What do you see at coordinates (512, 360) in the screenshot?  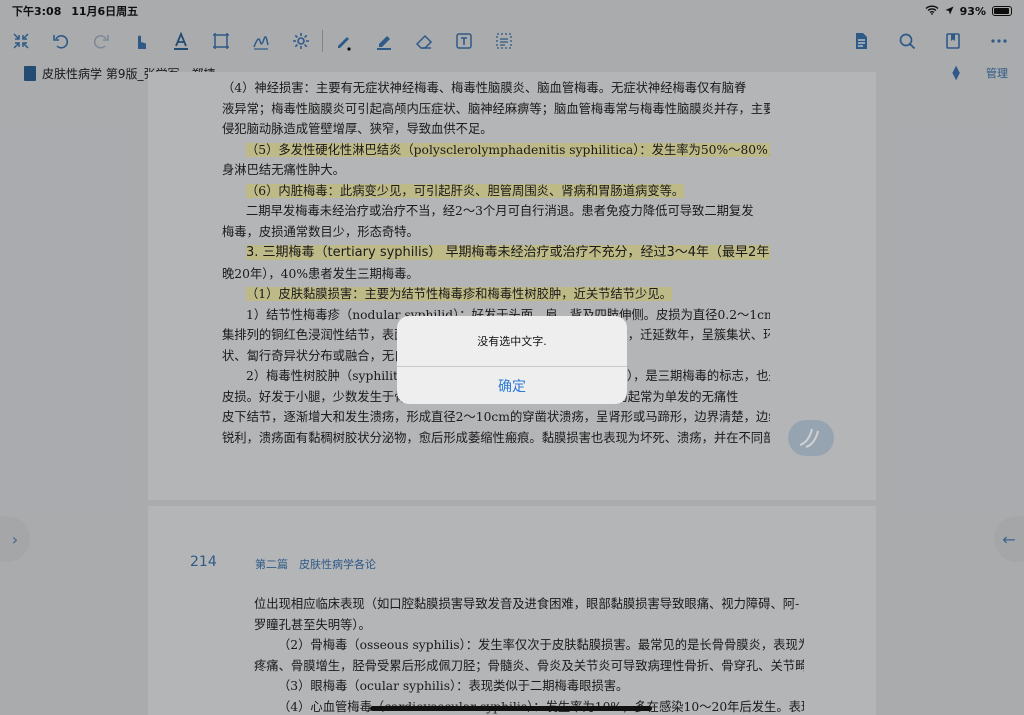 I see `alert-dialog: 没有选中文字. 确定` at bounding box center [512, 360].